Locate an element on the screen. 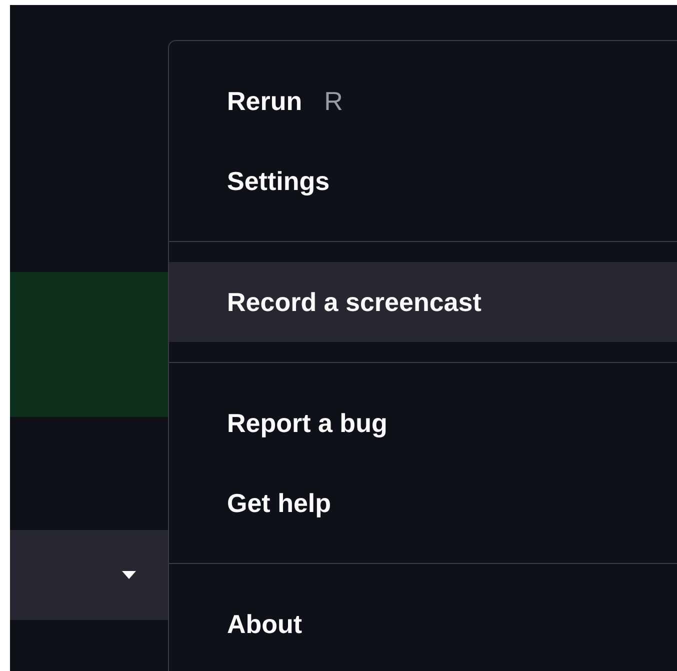 This screenshot has width=677, height=671. menu-item: Rerun R is located at coordinates (423, 101).